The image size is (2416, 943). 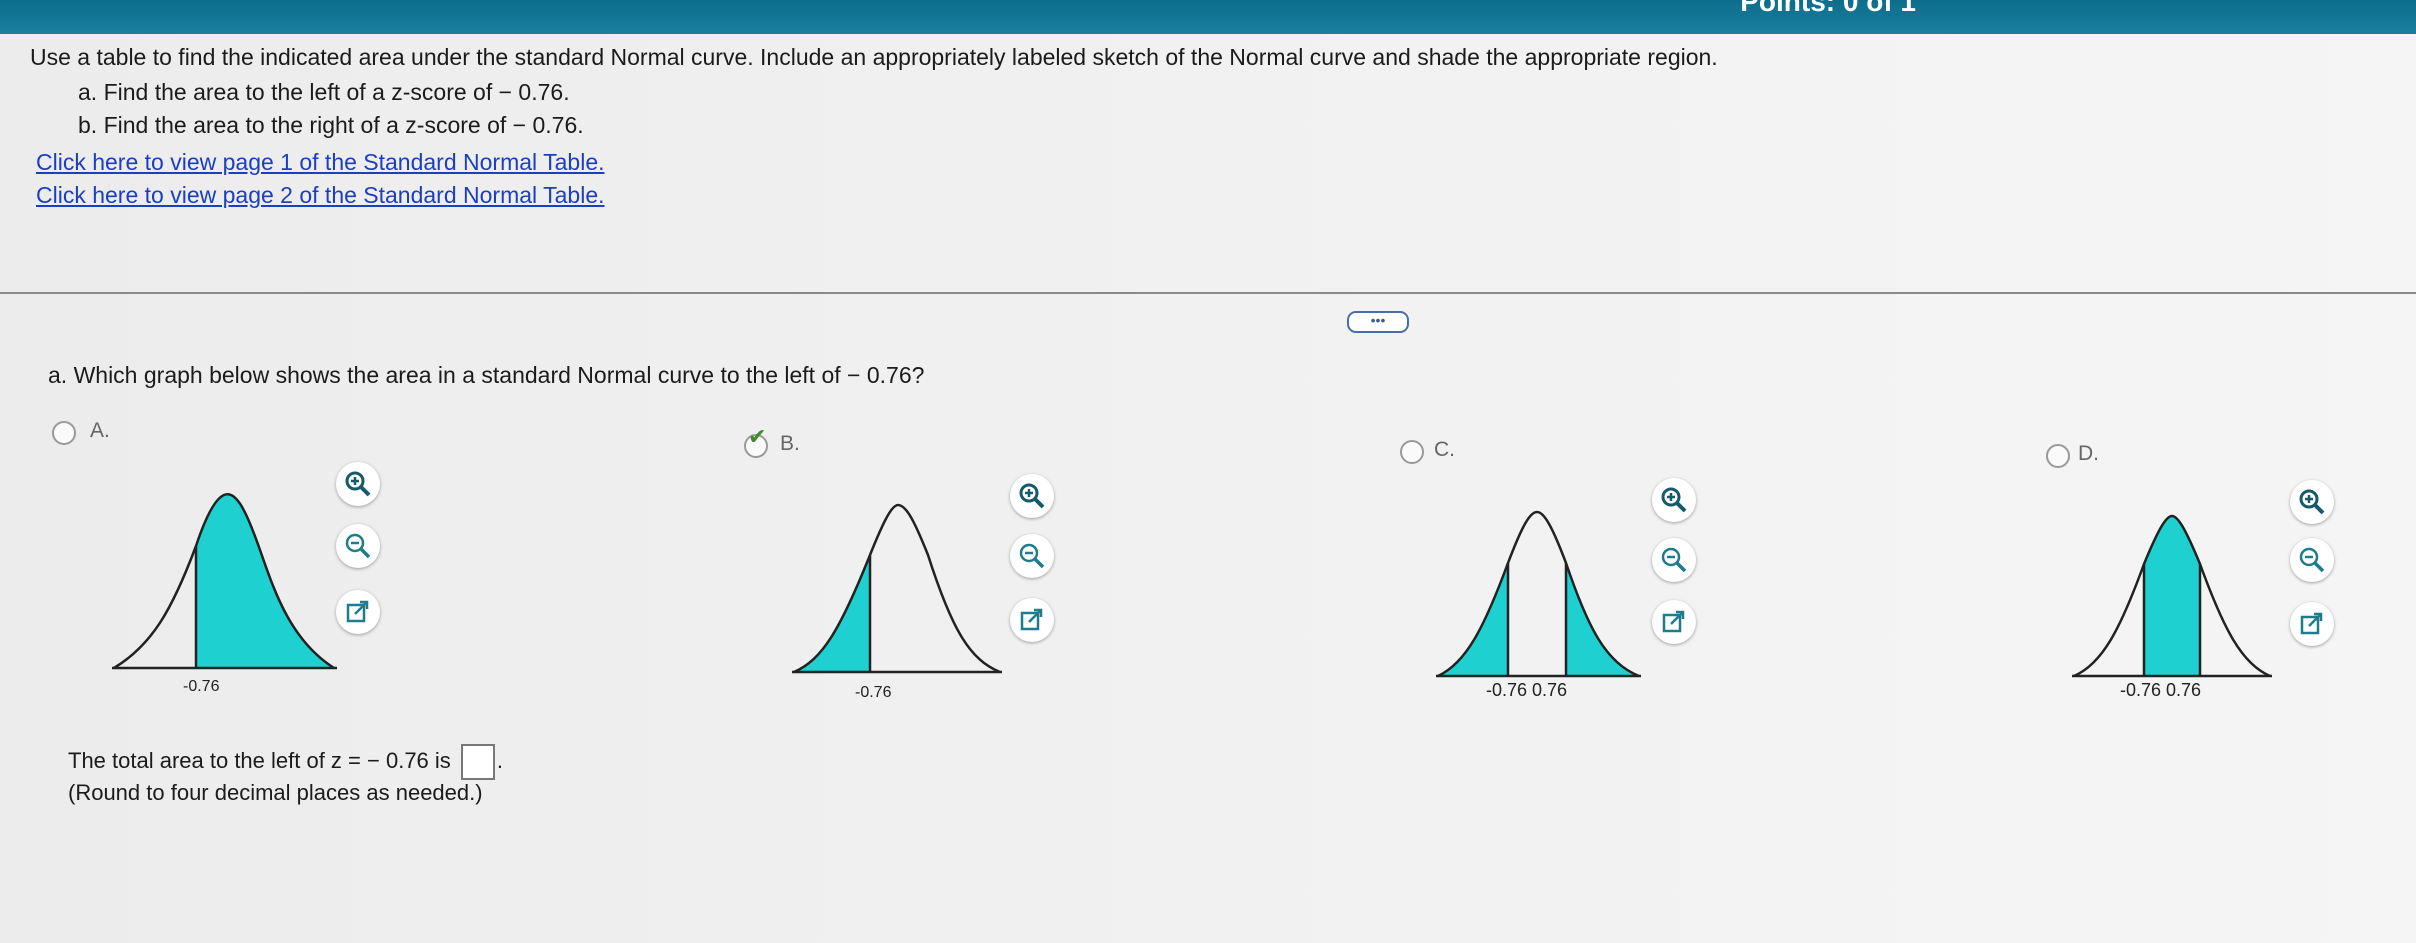 I want to click on option-c-label: C., so click(x=1444, y=449).